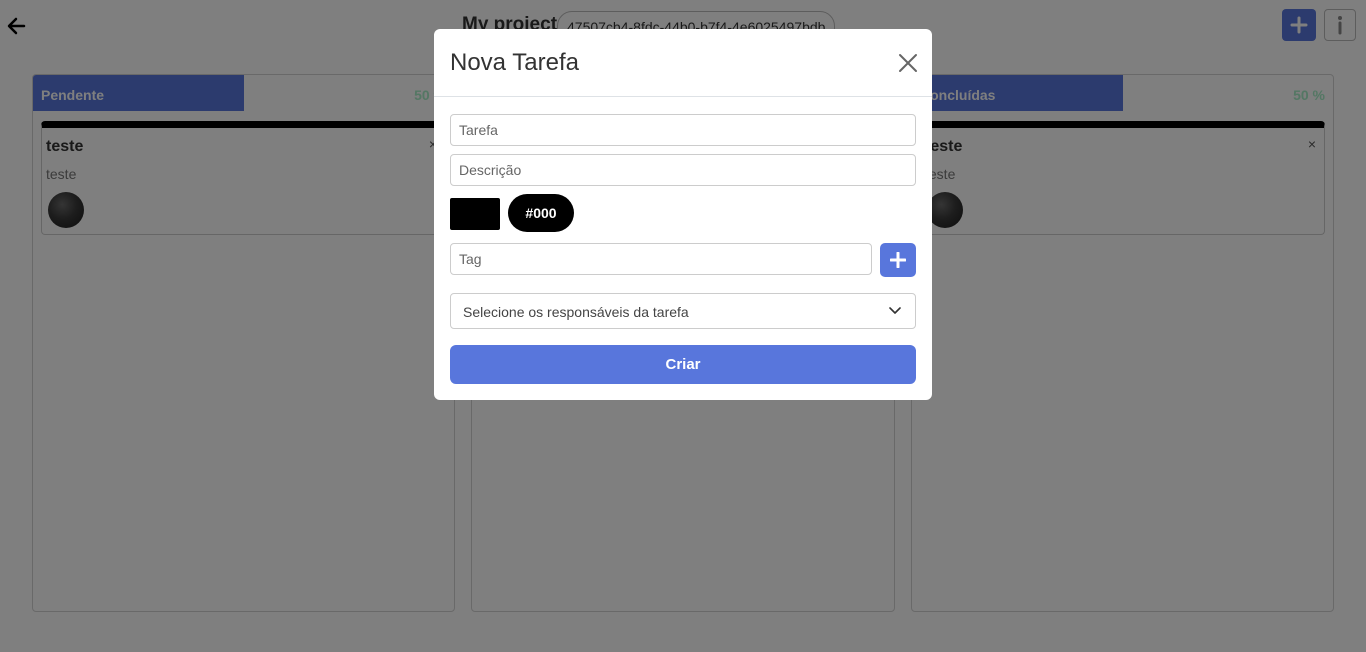 Image resolution: width=1366 pixels, height=652 pixels. Describe the element at coordinates (683, 364) in the screenshot. I see `create-task-button: Criar` at that location.